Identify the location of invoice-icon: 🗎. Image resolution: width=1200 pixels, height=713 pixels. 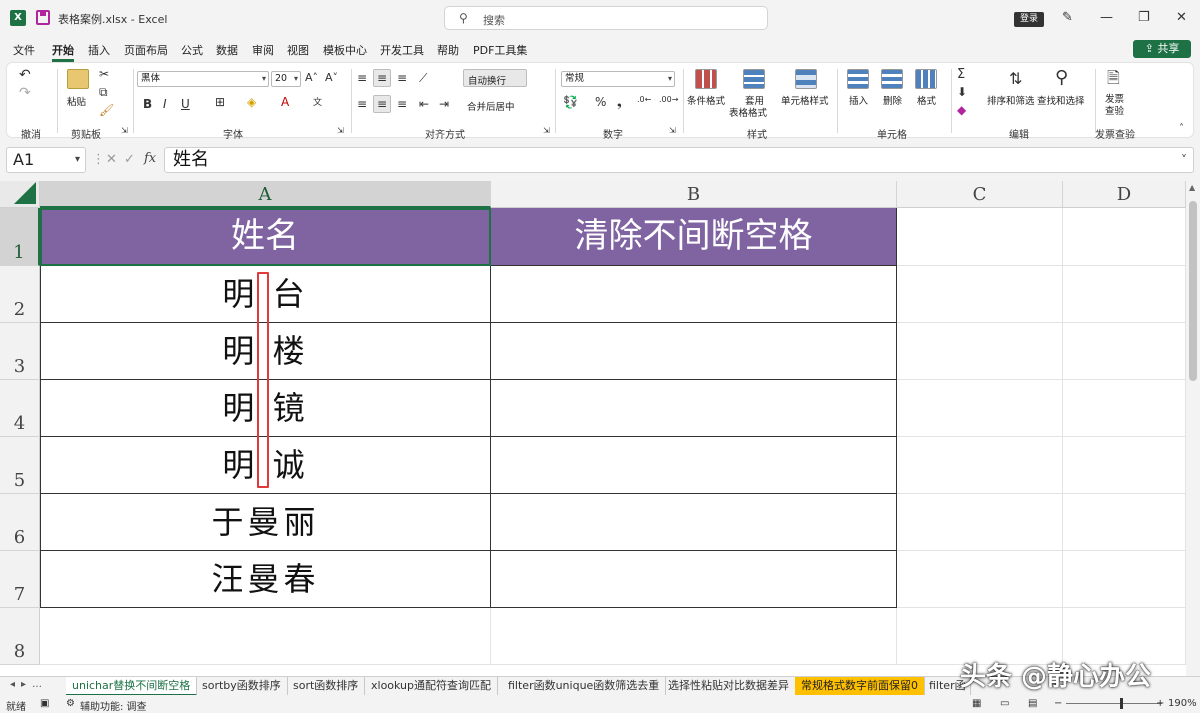
(1113, 80).